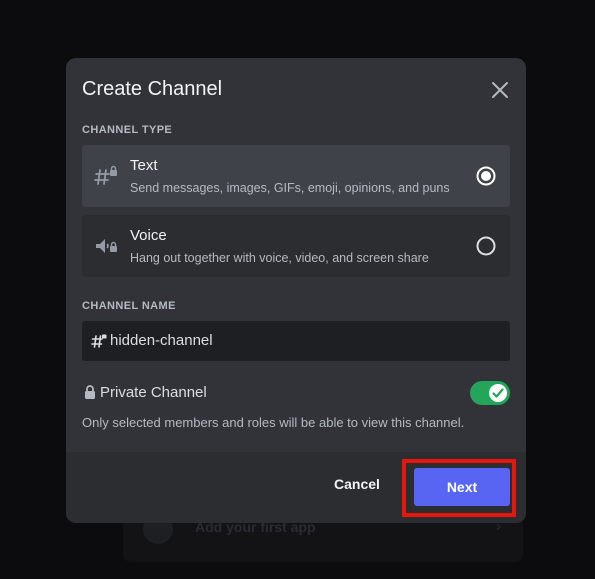 The width and height of the screenshot is (595, 579). What do you see at coordinates (148, 235) in the screenshot?
I see `option-title-voice: Voice` at bounding box center [148, 235].